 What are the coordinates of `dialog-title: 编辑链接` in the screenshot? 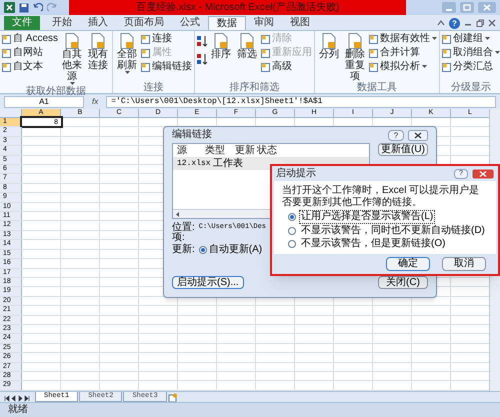 It's located at (192, 135).